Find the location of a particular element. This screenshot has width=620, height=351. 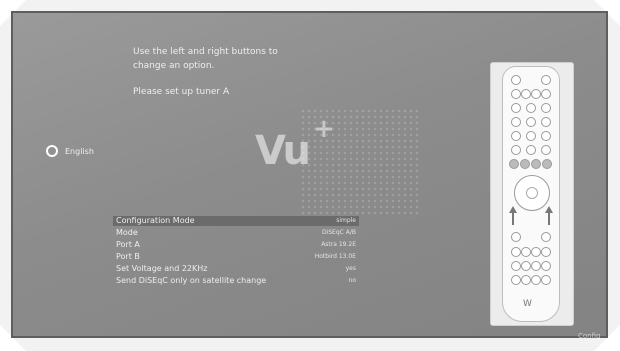

right-arrow-indicator-icon is located at coordinates (549, 209).